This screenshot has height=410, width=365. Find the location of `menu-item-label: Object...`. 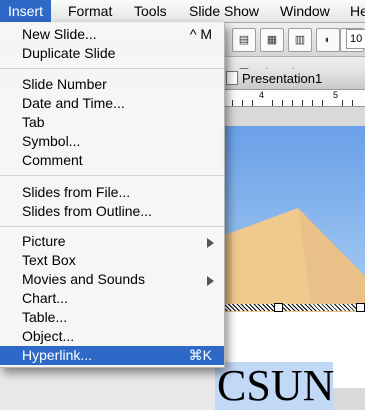

menu-item-label: Object... is located at coordinates (48, 336).